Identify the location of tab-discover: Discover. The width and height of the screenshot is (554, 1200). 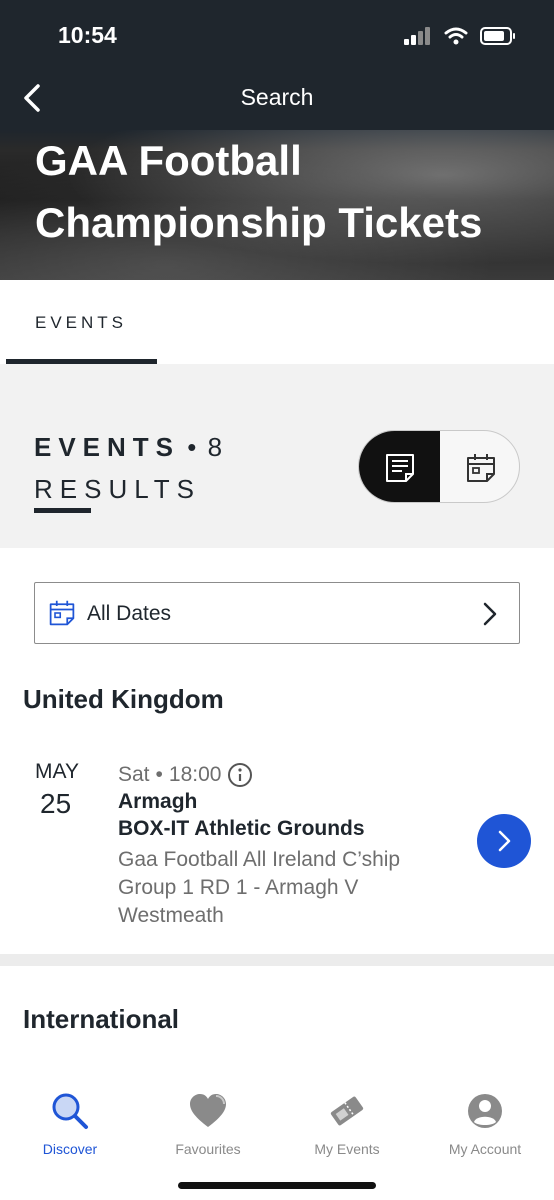
(70, 1122).